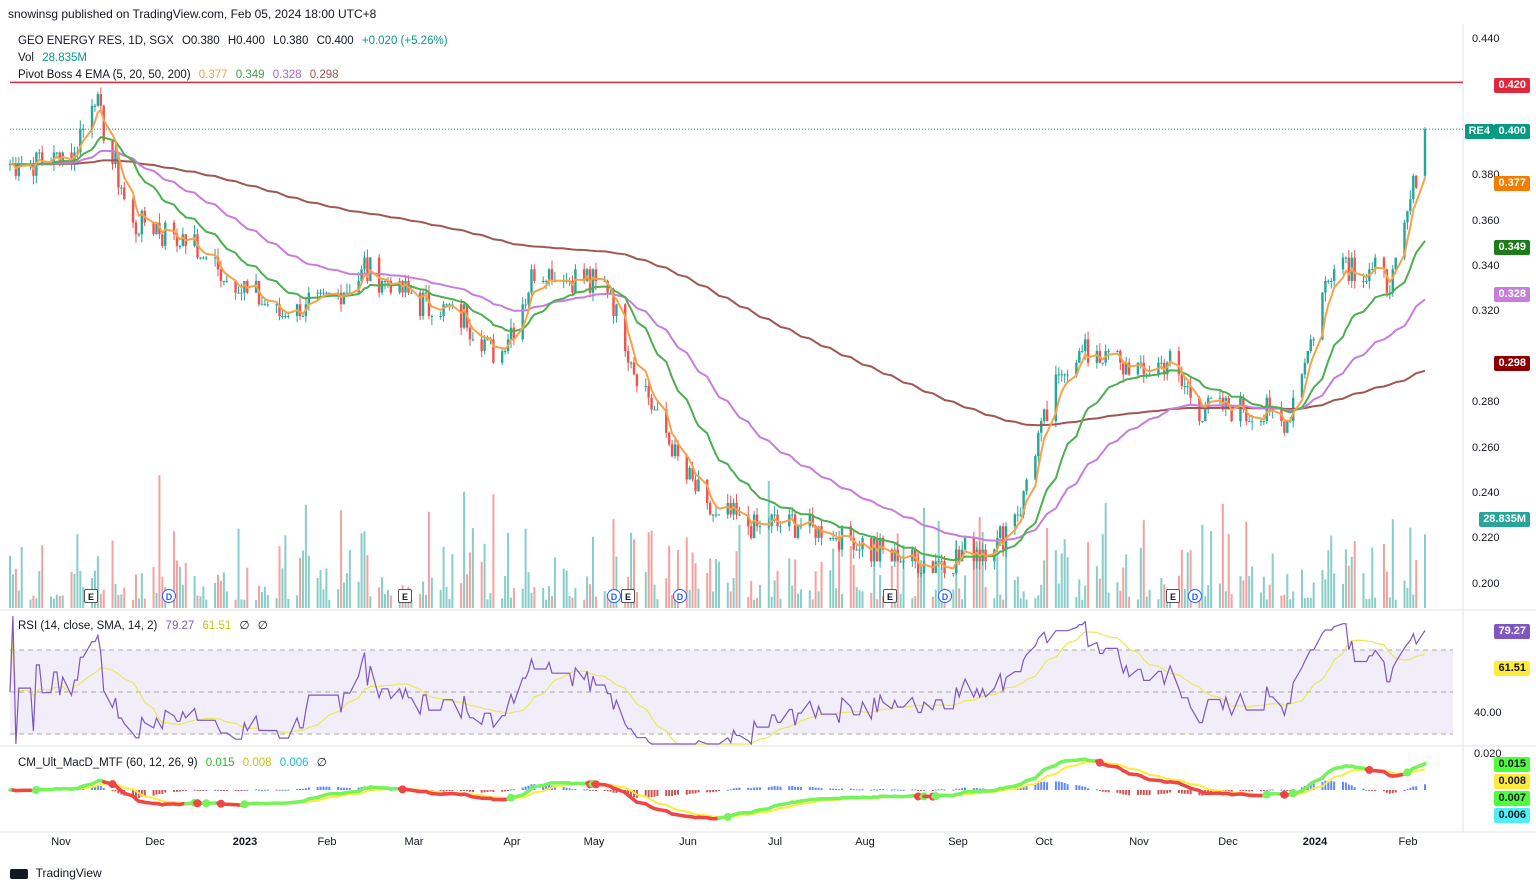 Image resolution: width=1536 pixels, height=891 pixels. What do you see at coordinates (1512, 247) in the screenshot?
I see `ema20-tag: 0.349` at bounding box center [1512, 247].